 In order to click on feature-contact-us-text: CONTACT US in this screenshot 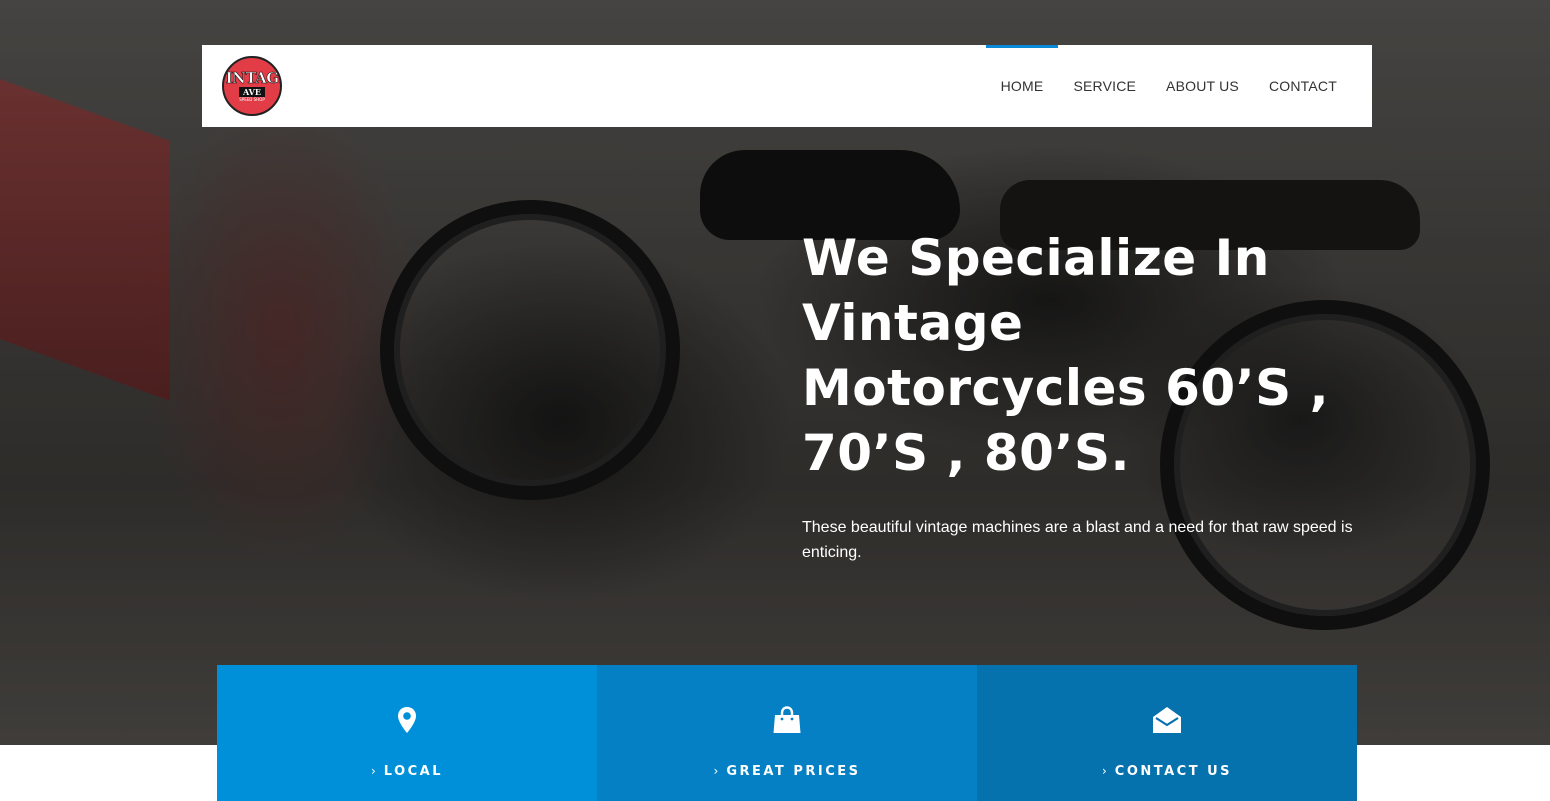, I will do `click(1173, 771)`.